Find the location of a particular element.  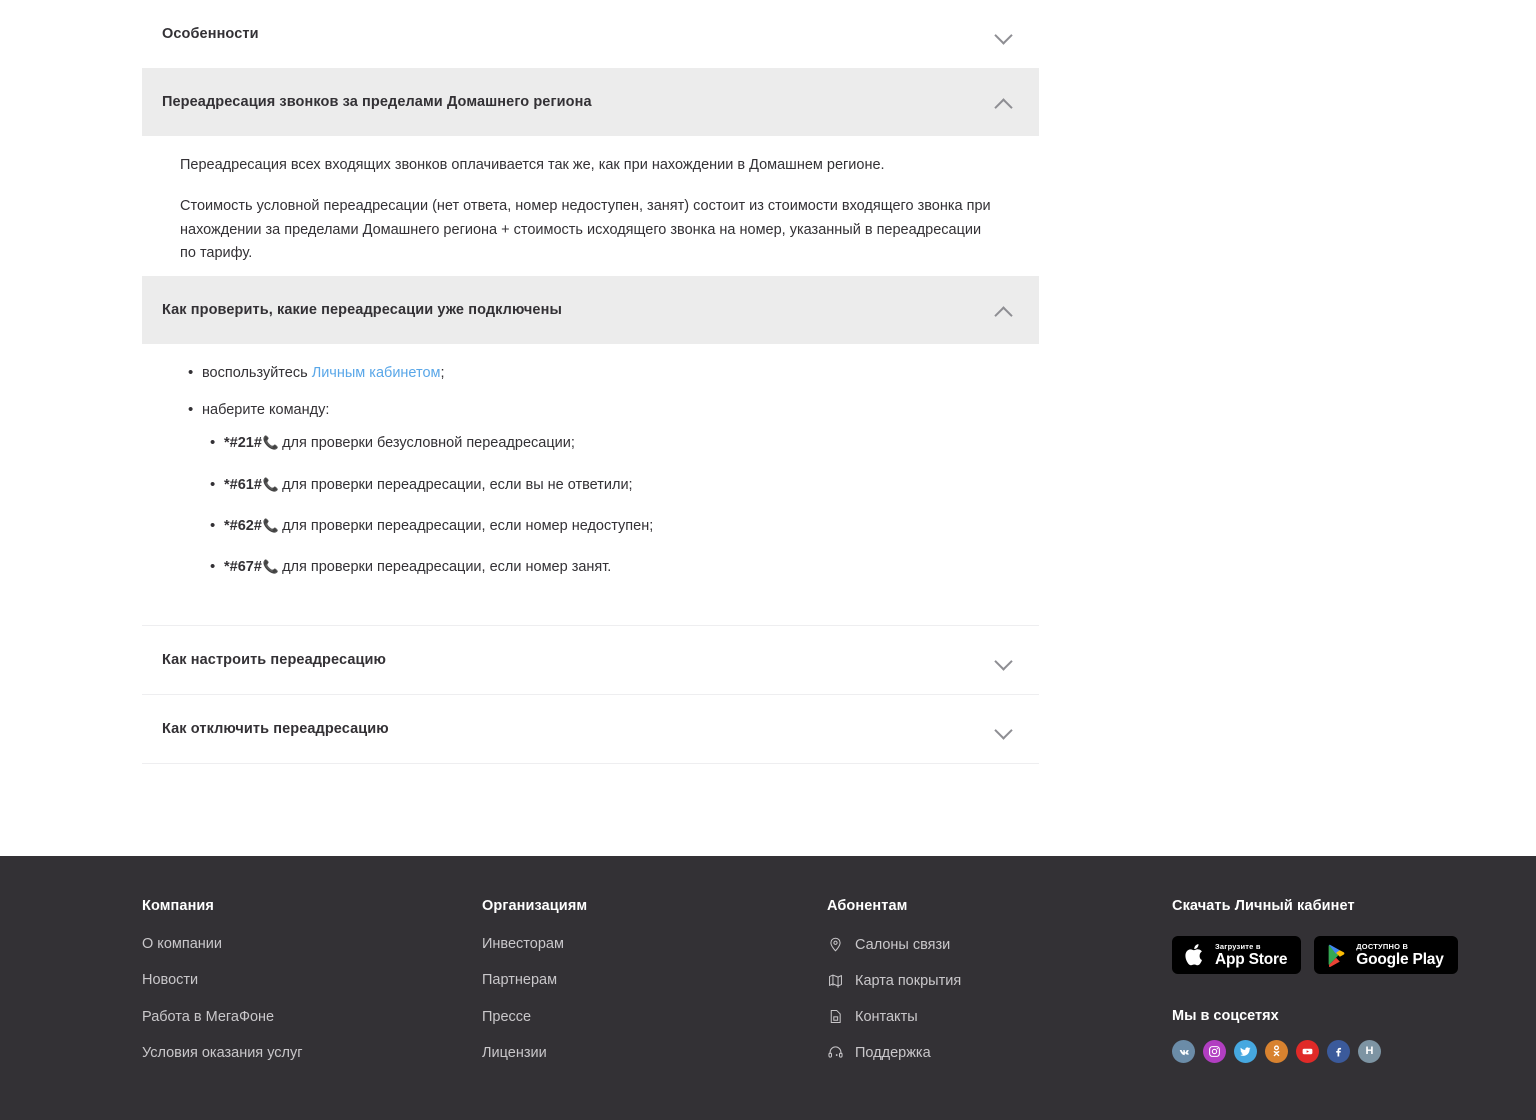

personal-account-link: Личным кабинетом is located at coordinates (376, 373).